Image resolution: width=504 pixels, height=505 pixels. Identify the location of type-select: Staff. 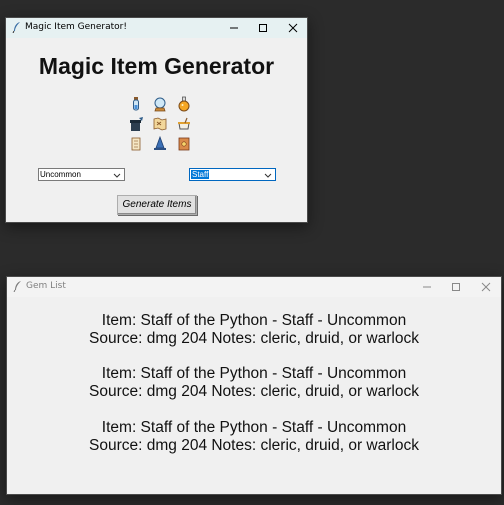
(232, 174).